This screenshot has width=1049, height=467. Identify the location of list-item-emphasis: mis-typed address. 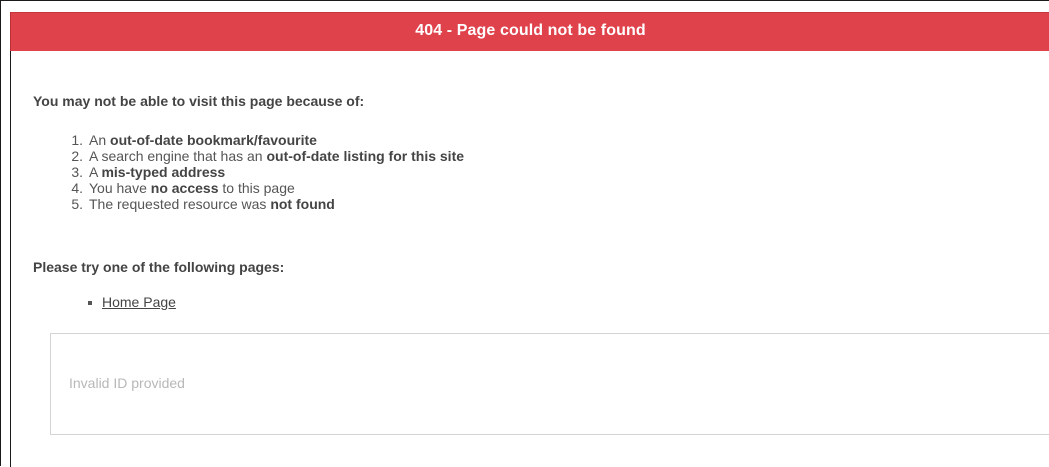
(163, 172).